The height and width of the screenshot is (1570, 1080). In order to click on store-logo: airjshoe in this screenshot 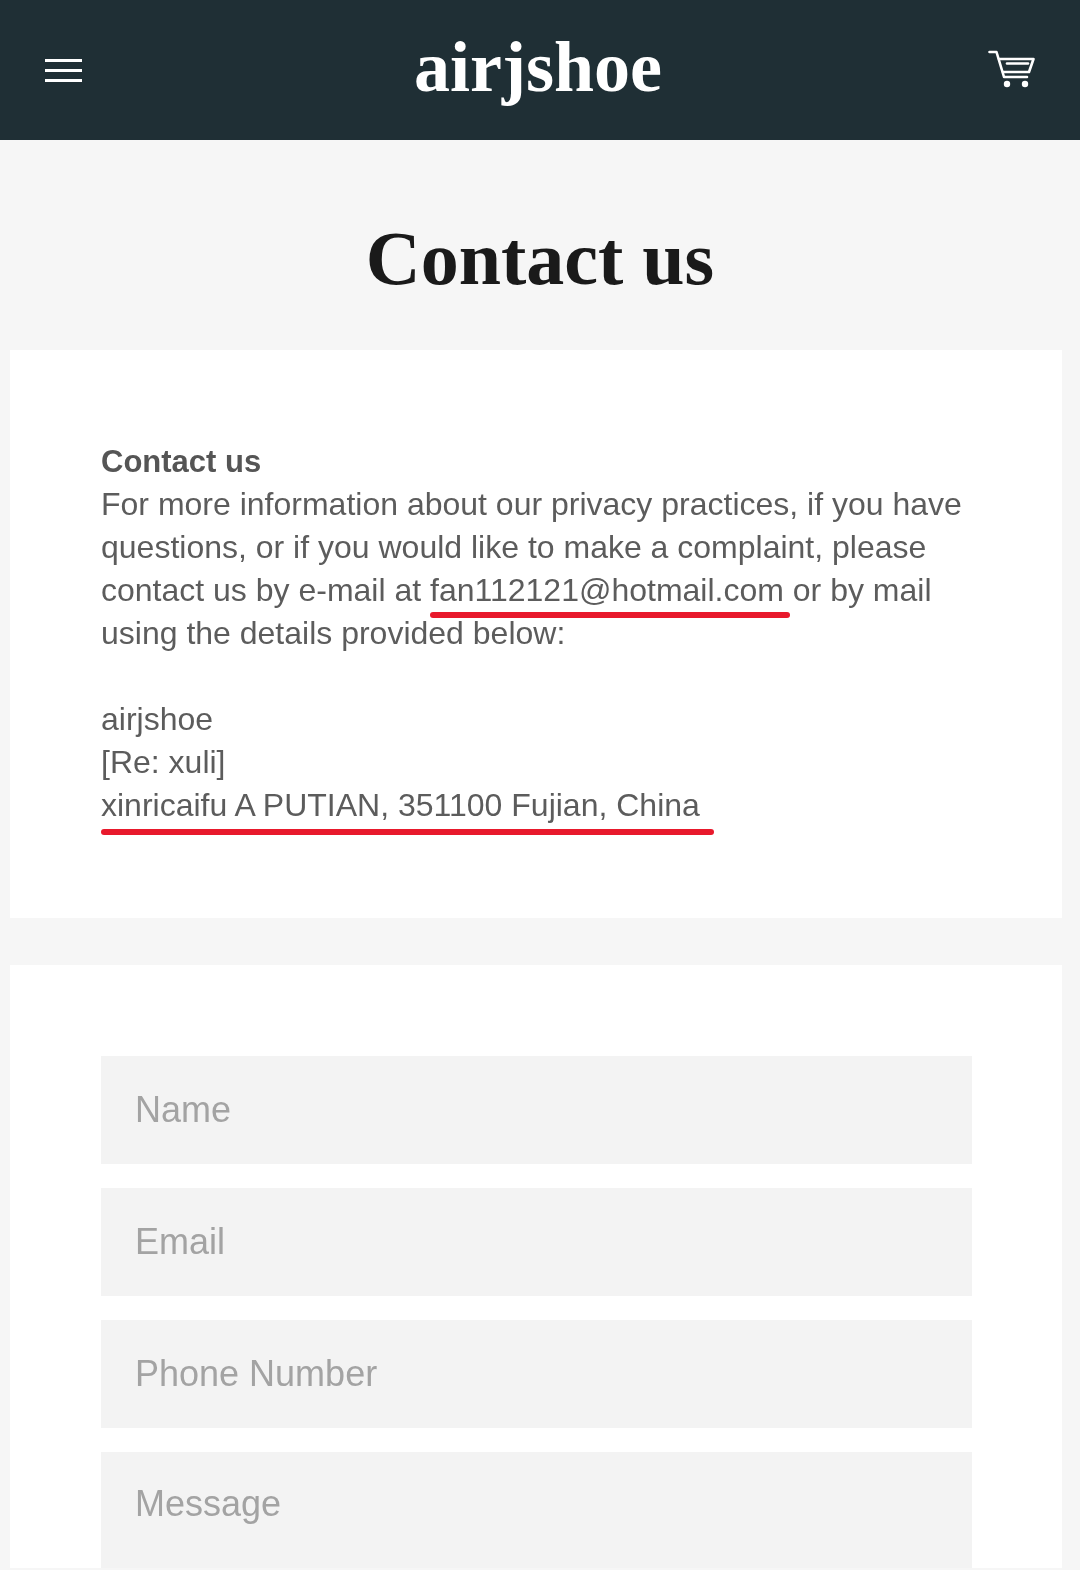, I will do `click(538, 70)`.